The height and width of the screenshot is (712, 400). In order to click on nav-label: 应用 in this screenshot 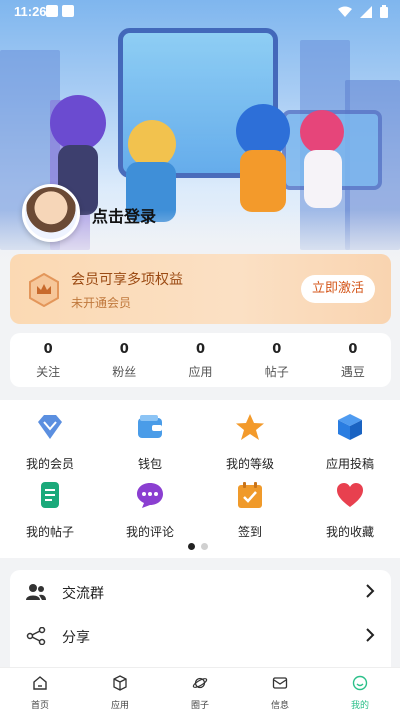, I will do `click(119, 706)`.